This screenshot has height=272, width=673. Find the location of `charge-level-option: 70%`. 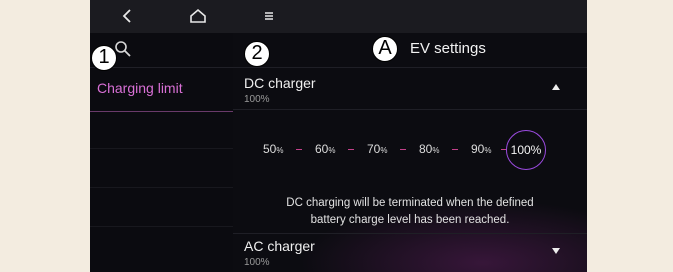

charge-level-option: 70% is located at coordinates (377, 149).